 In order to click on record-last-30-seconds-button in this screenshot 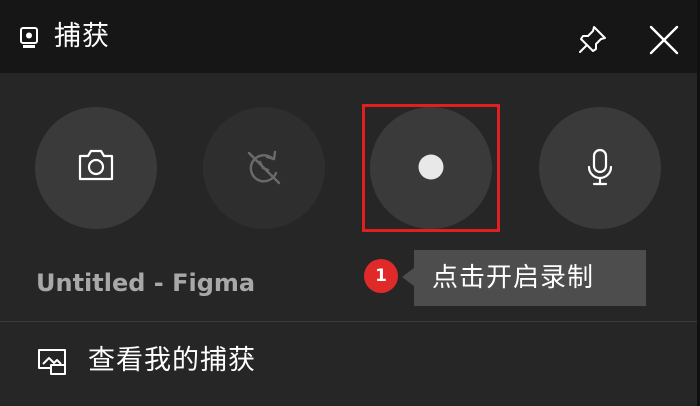, I will do `click(264, 168)`.